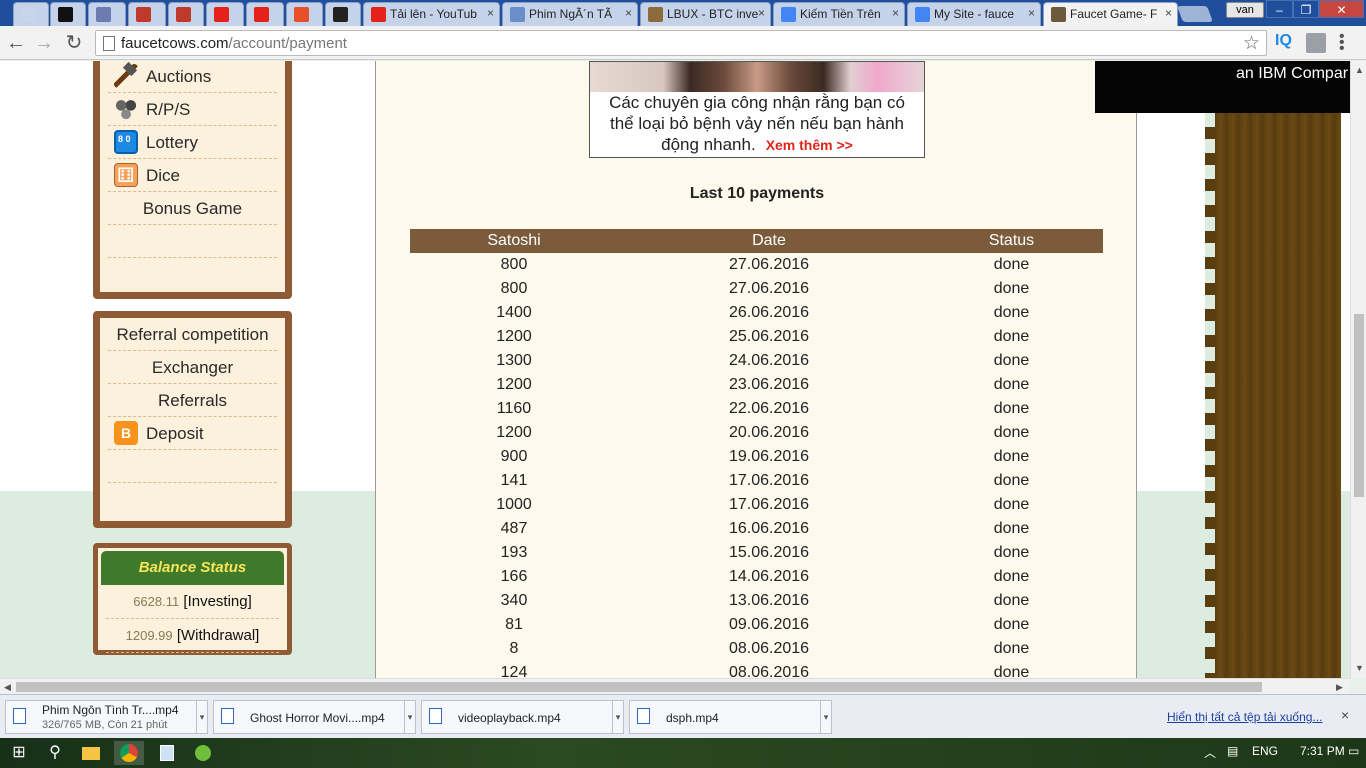  Describe the element at coordinates (1110, 14) in the screenshot. I see `browser-tab: Faucet Game- F ×` at that location.